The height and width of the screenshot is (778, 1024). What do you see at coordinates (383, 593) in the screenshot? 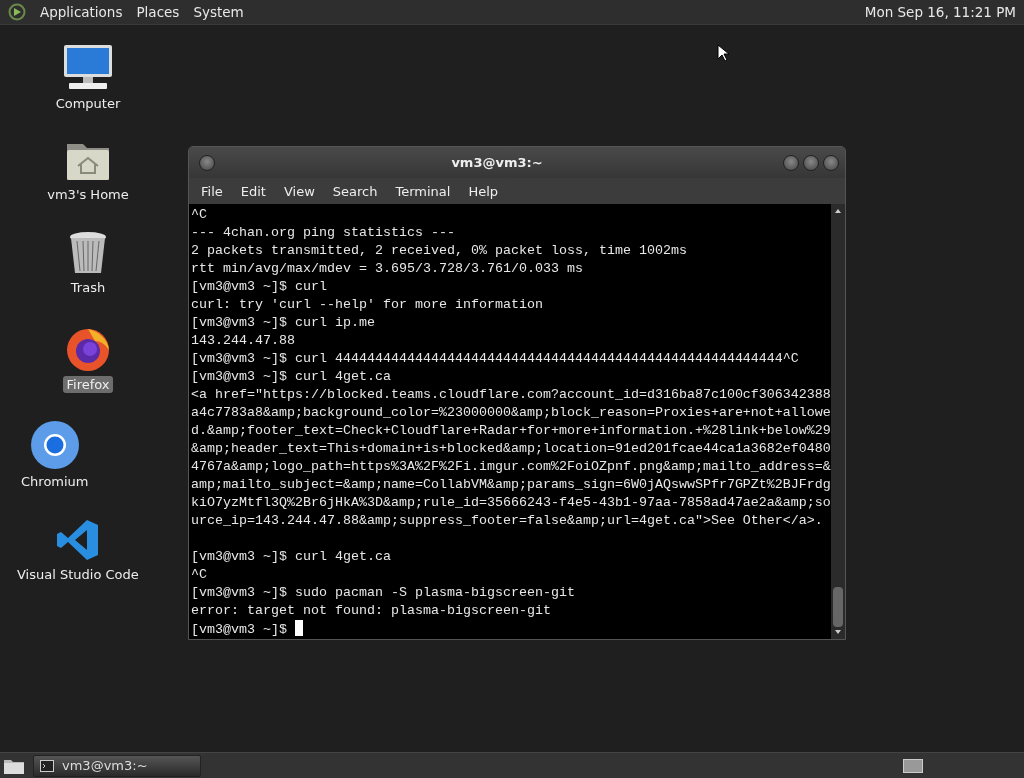
I see `terminal-line: [vm3@vm3 ~]$ sudo pacman -S plasma-bigscreen-git` at bounding box center [383, 593].